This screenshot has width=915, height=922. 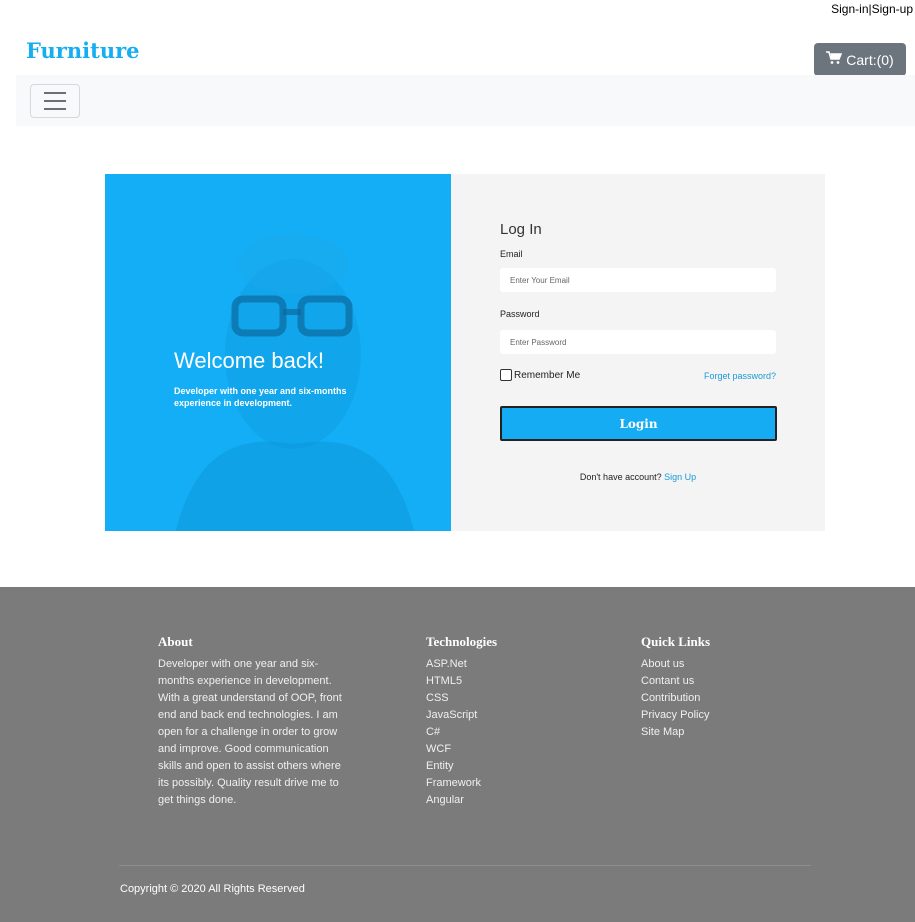 What do you see at coordinates (740, 376) in the screenshot?
I see `forgot-password-link: Forget password?` at bounding box center [740, 376].